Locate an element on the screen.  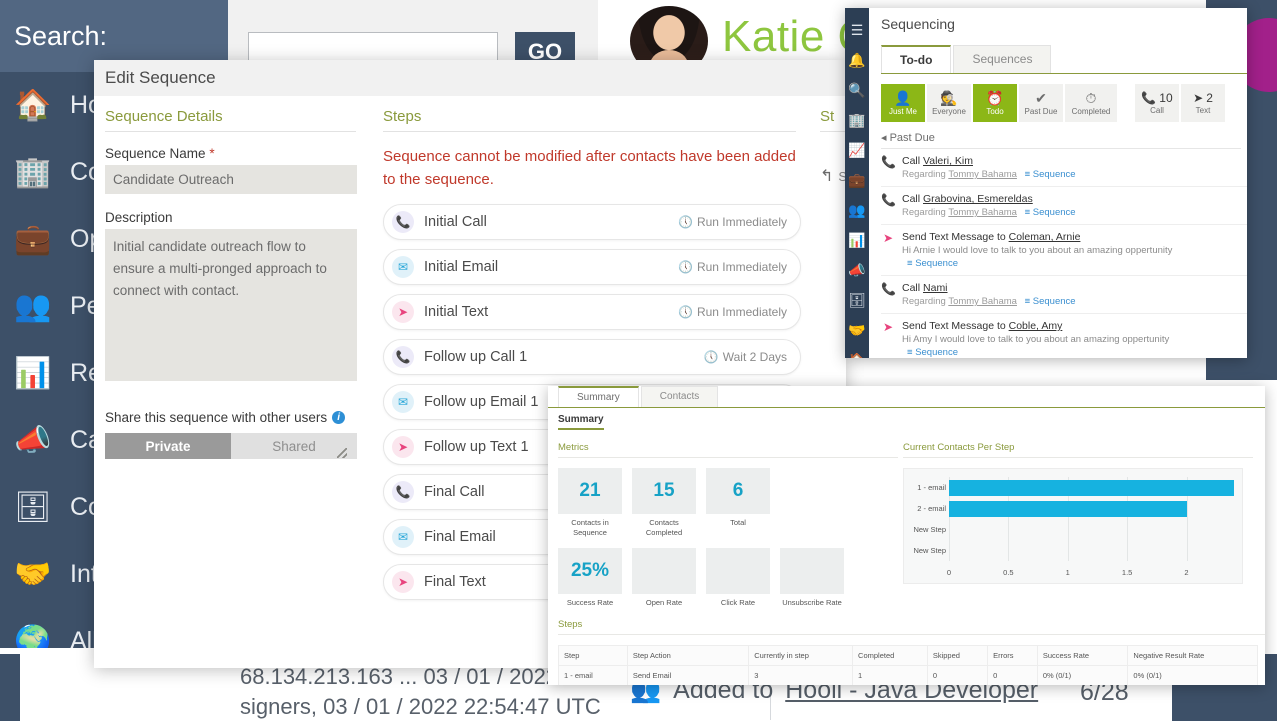
binoculars-icon: 🕵 is located at coordinates (949, 97).